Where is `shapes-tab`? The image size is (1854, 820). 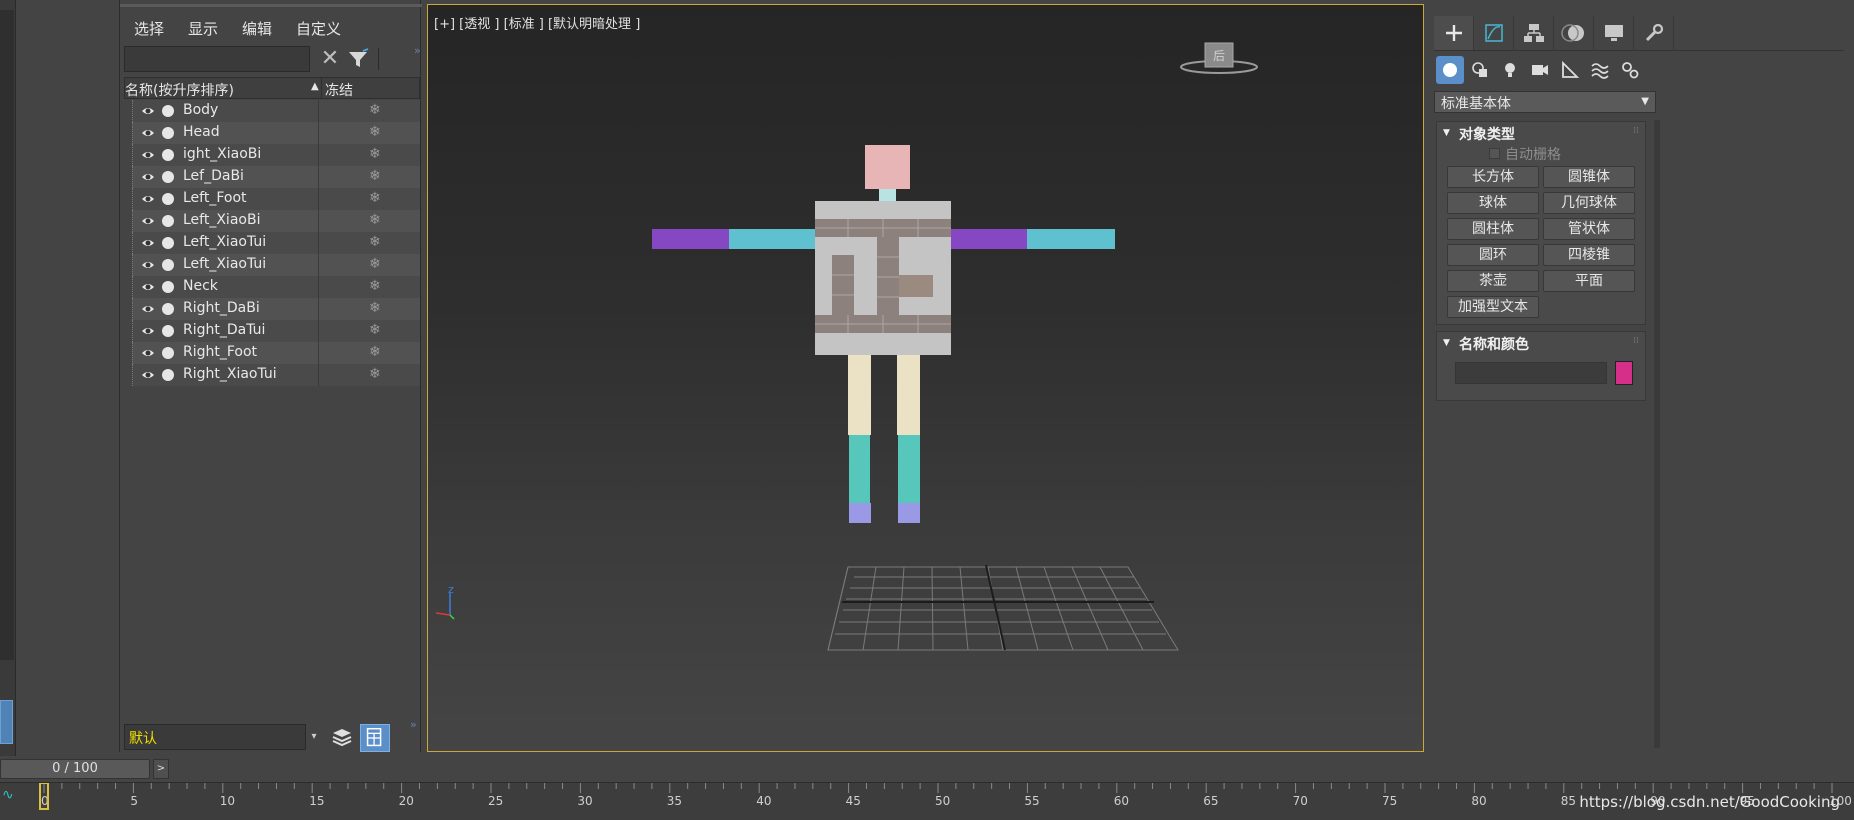
shapes-tab is located at coordinates (1480, 70).